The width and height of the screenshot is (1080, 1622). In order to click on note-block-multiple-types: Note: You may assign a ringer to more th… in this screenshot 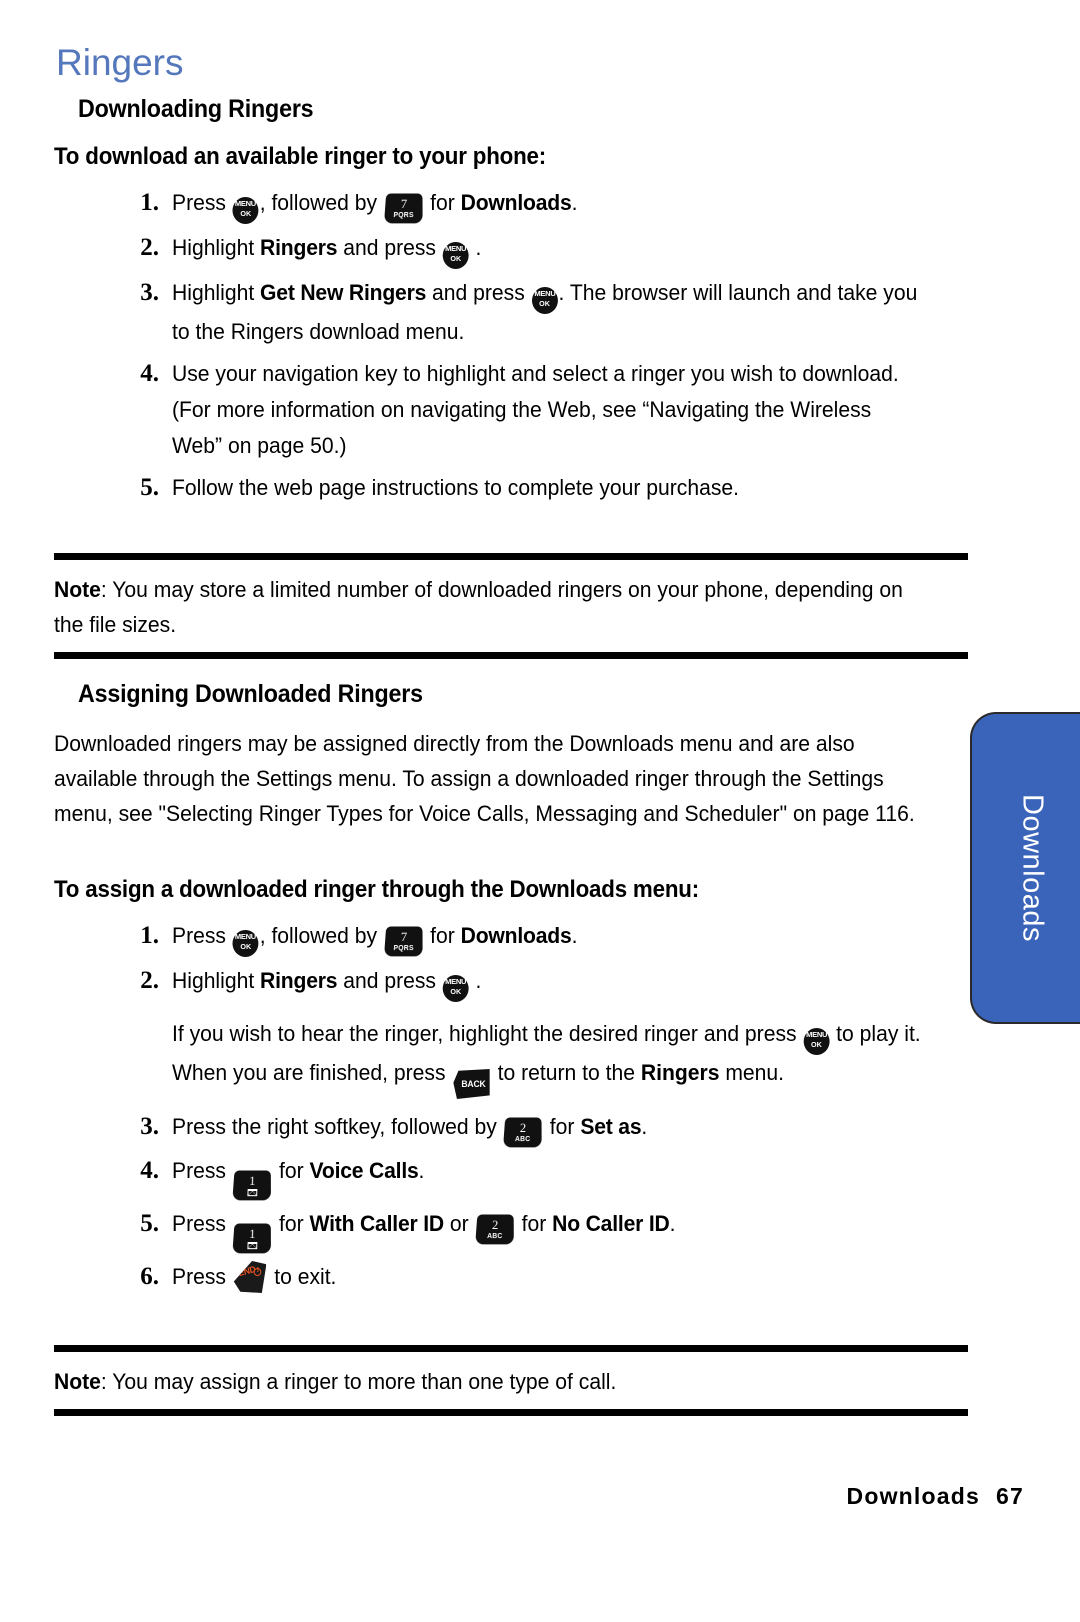, I will do `click(511, 1380)`.